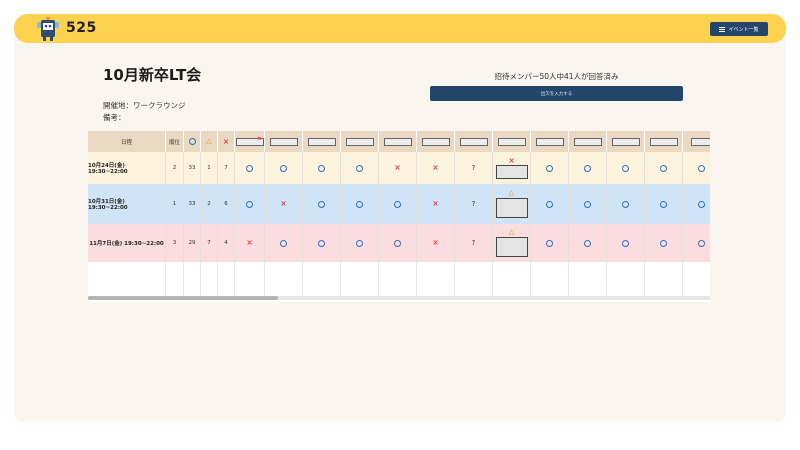 This screenshot has height=450, width=800. Describe the element at coordinates (556, 76) in the screenshot. I see `response-summary: 招待メンバー50人中41人が回答済み` at that location.